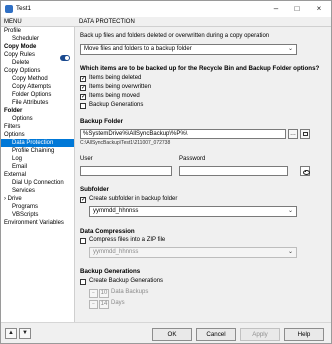 The image size is (332, 344). I want to click on items-overwritten-checkbox, so click(83, 87).